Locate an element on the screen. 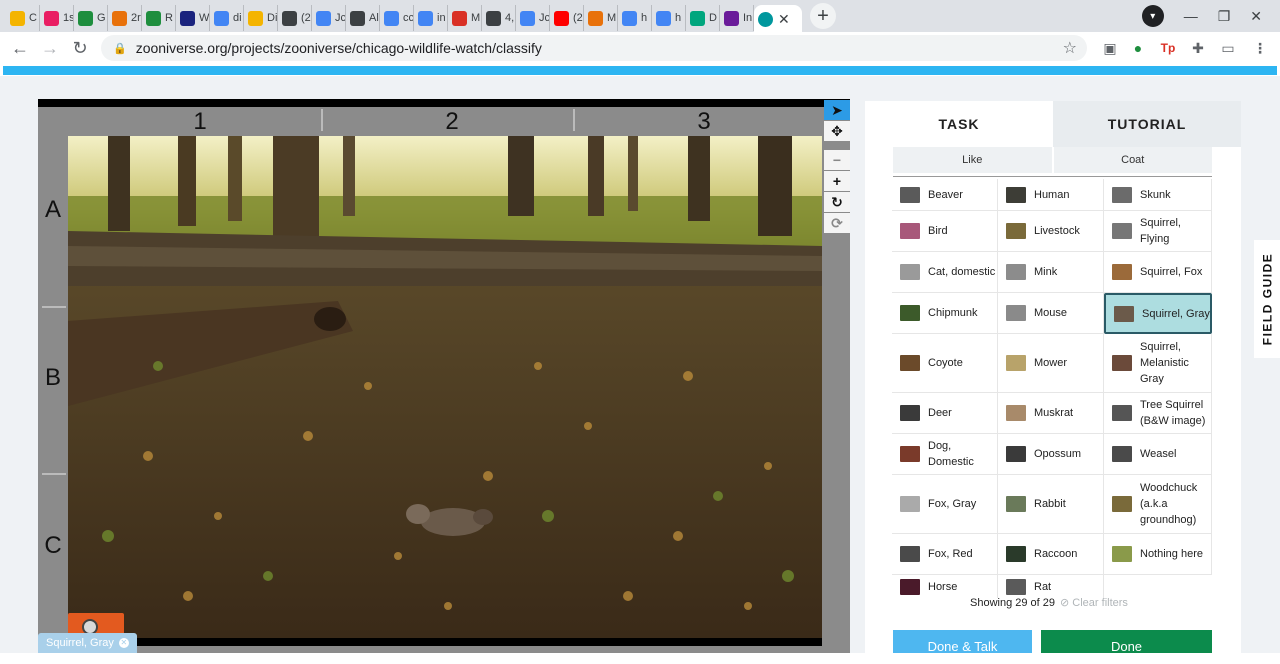  browser-tab: in is located at coordinates (431, 18).